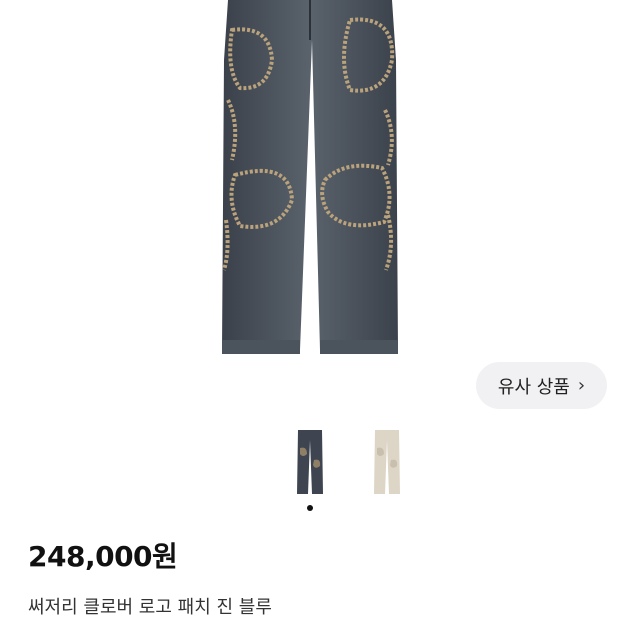 Image resolution: width=620 pixels, height=620 pixels. Describe the element at coordinates (150, 607) in the screenshot. I see `product-name: 써저리 클로버 로고 패치 진 블루` at that location.